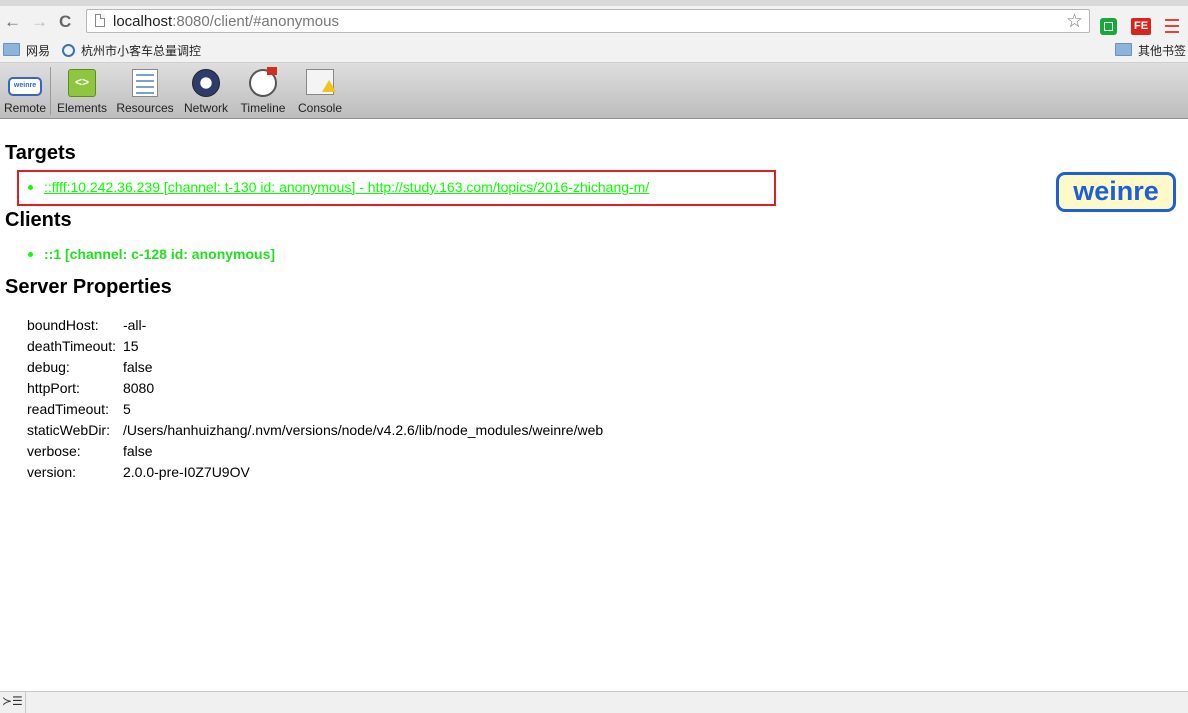  Describe the element at coordinates (39, 22) in the screenshot. I see `forward-icon: →` at that location.